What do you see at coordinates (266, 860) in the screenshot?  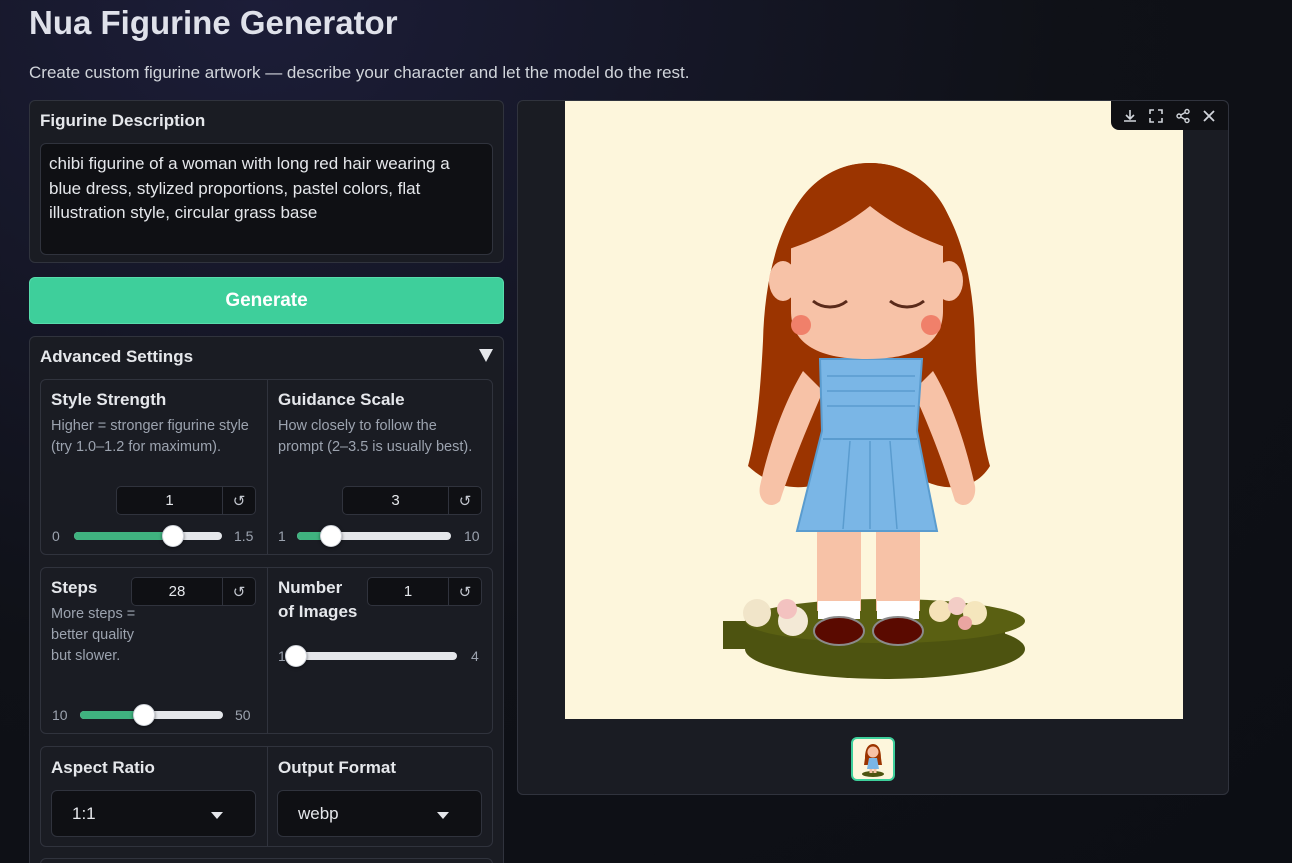 I see `collapsed-section-edge` at bounding box center [266, 860].